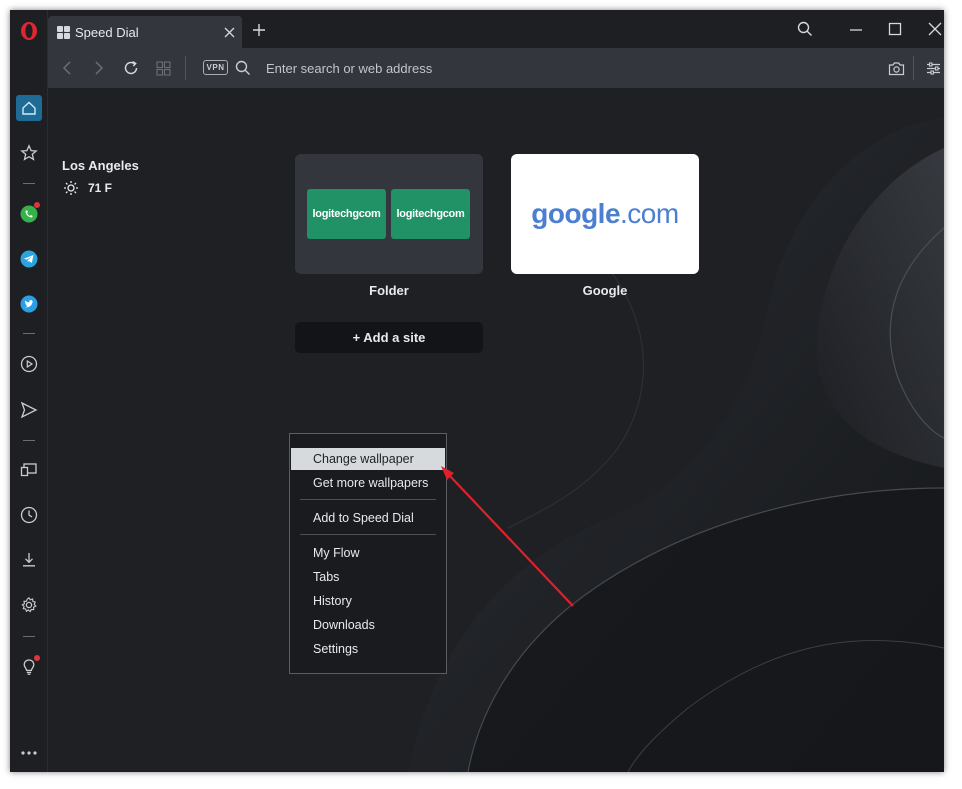  I want to click on menu-item-tabs: Tabs, so click(368, 577).